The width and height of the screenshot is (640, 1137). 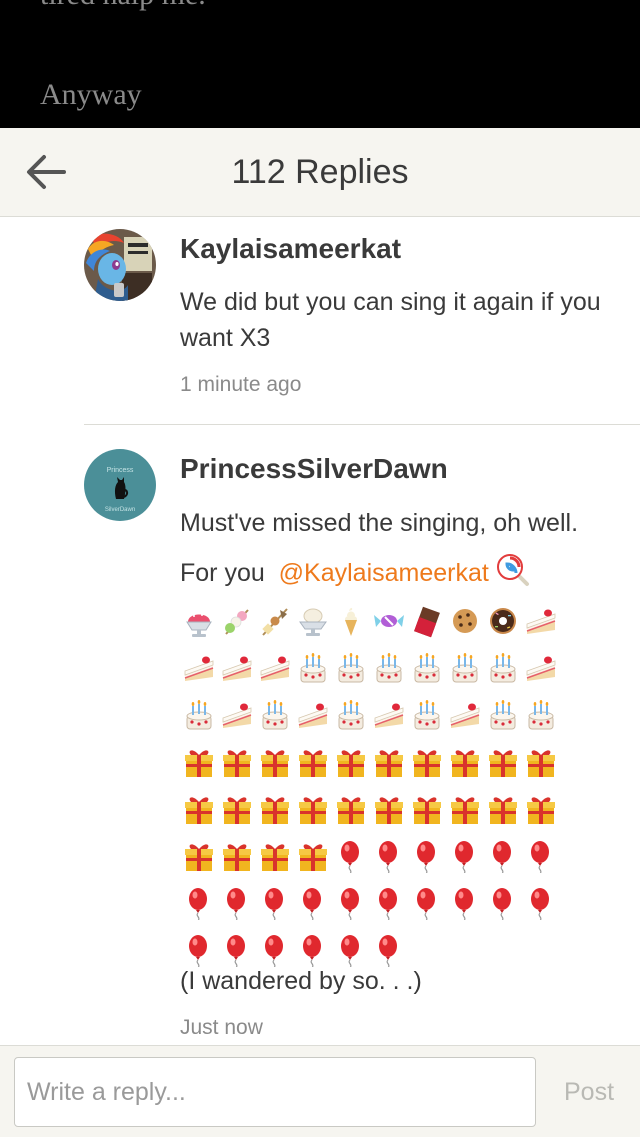 I want to click on page-title: 112 Replies, so click(x=320, y=172).